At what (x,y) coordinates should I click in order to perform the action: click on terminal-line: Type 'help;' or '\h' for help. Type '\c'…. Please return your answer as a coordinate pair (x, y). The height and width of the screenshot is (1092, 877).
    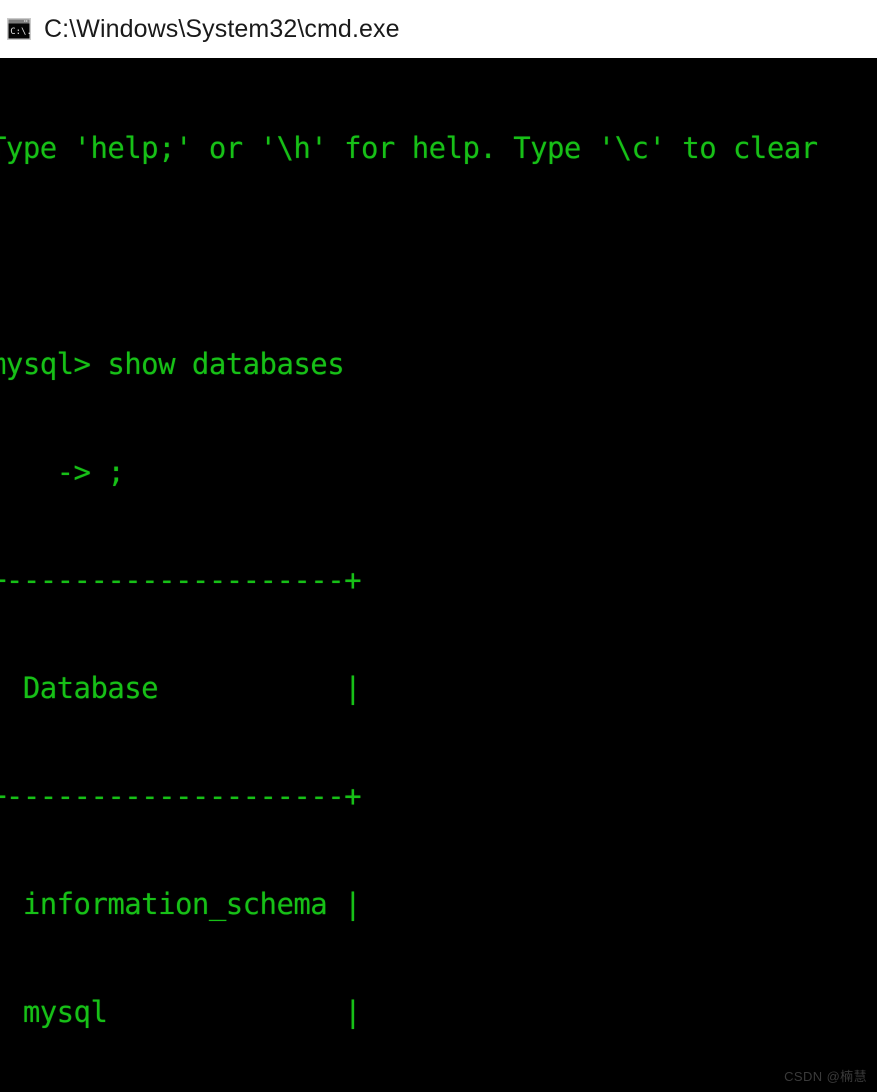
    Looking at the image, I should click on (409, 148).